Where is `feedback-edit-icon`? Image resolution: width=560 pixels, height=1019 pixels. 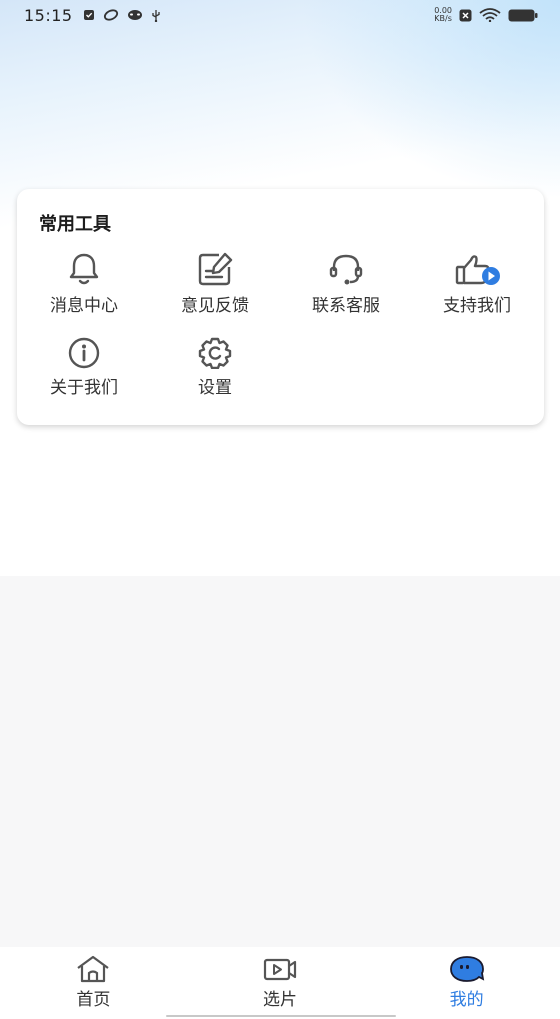
feedback-edit-icon is located at coordinates (215, 269).